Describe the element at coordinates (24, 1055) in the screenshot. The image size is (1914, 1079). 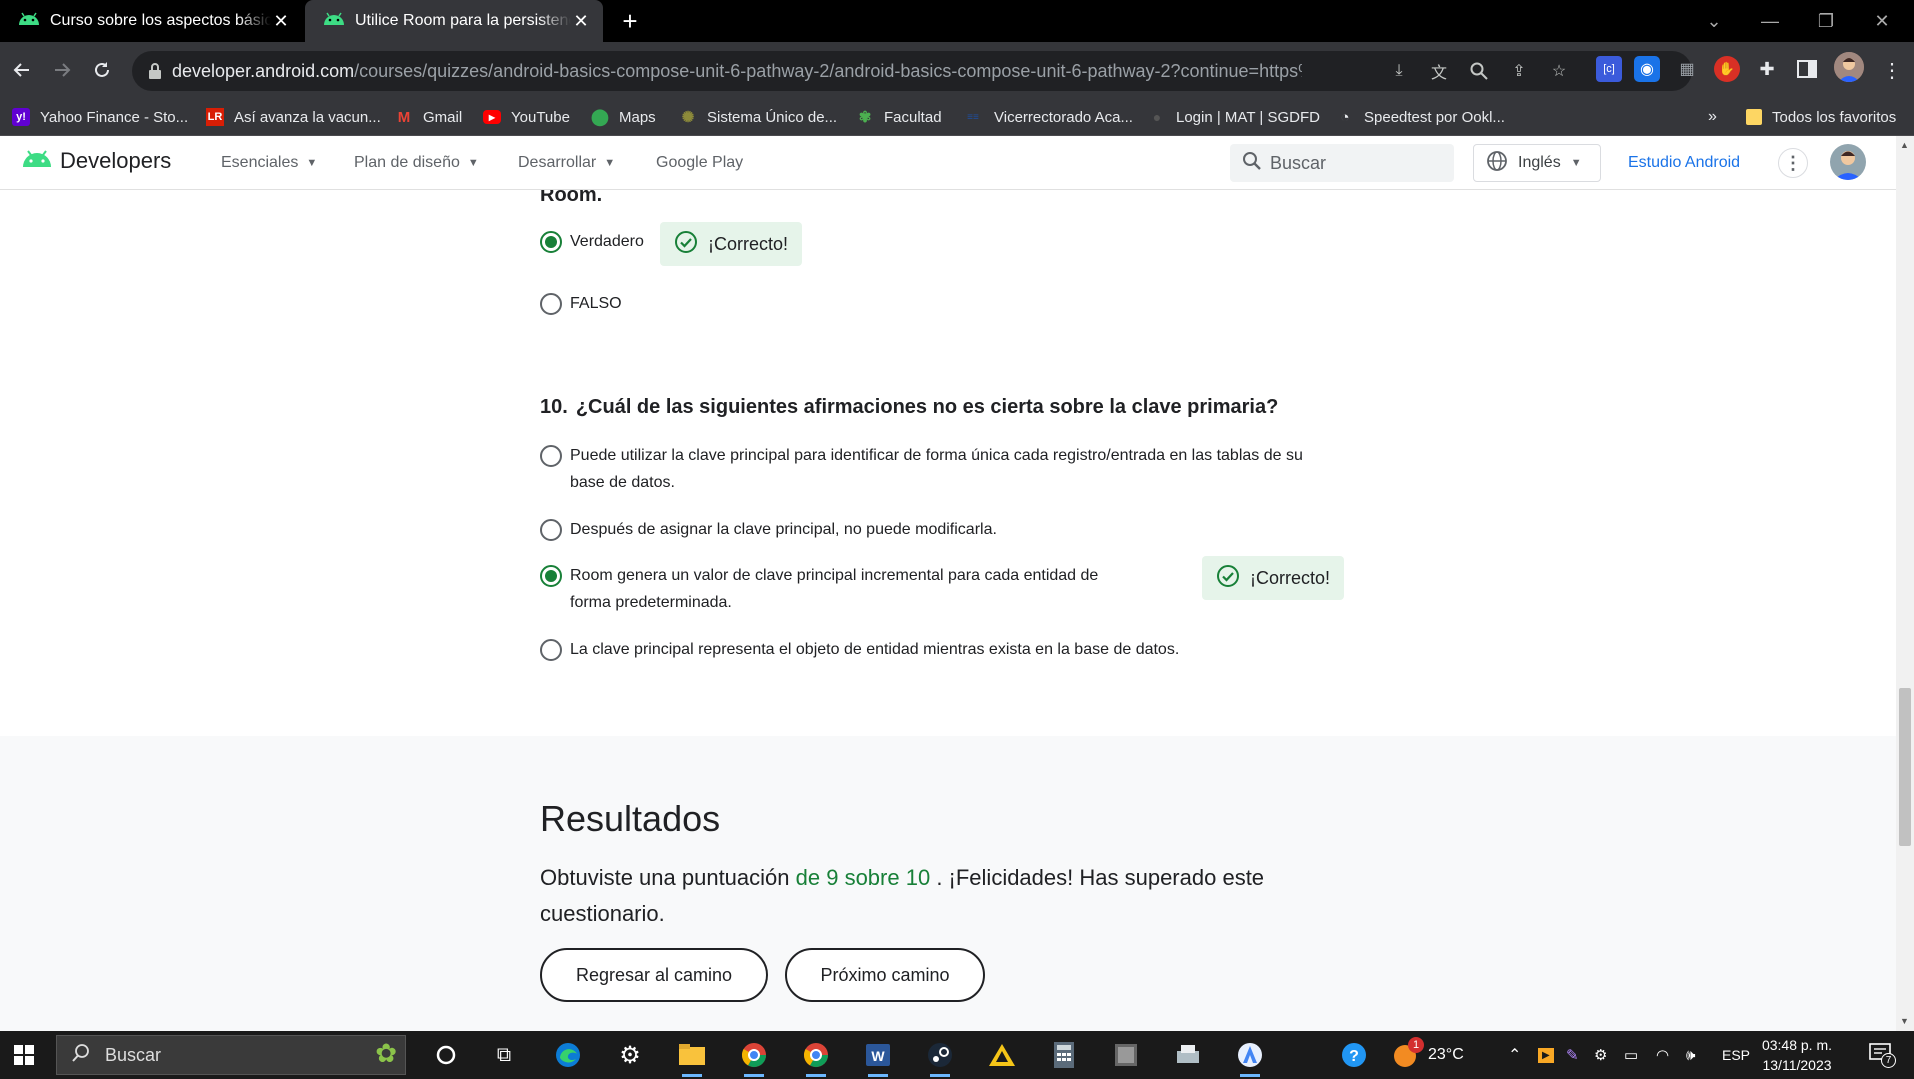
I see `windows-start-icon` at that location.